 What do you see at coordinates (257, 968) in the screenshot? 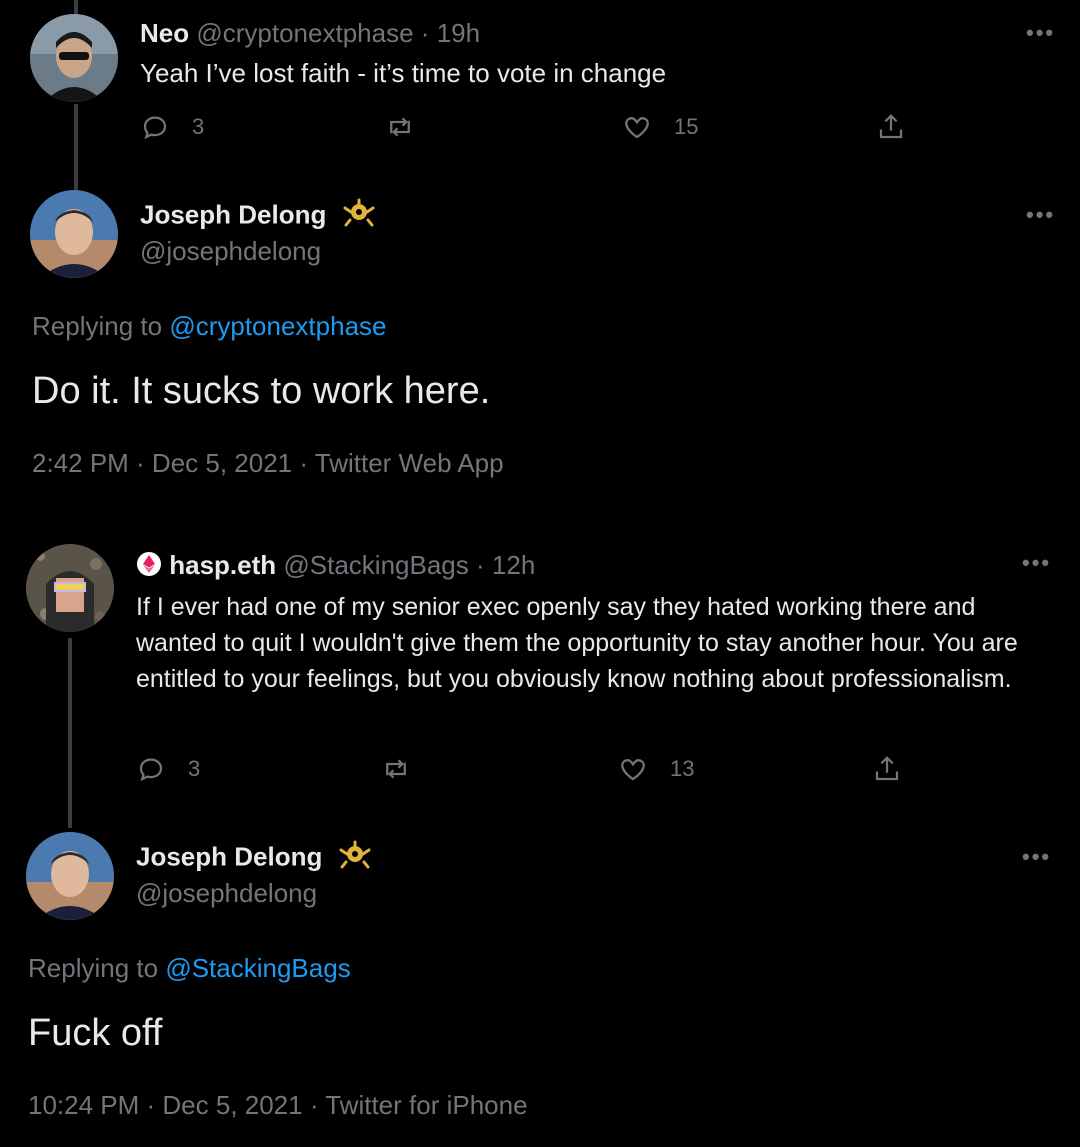
I see `replying-to-handle: @StackingBags` at bounding box center [257, 968].